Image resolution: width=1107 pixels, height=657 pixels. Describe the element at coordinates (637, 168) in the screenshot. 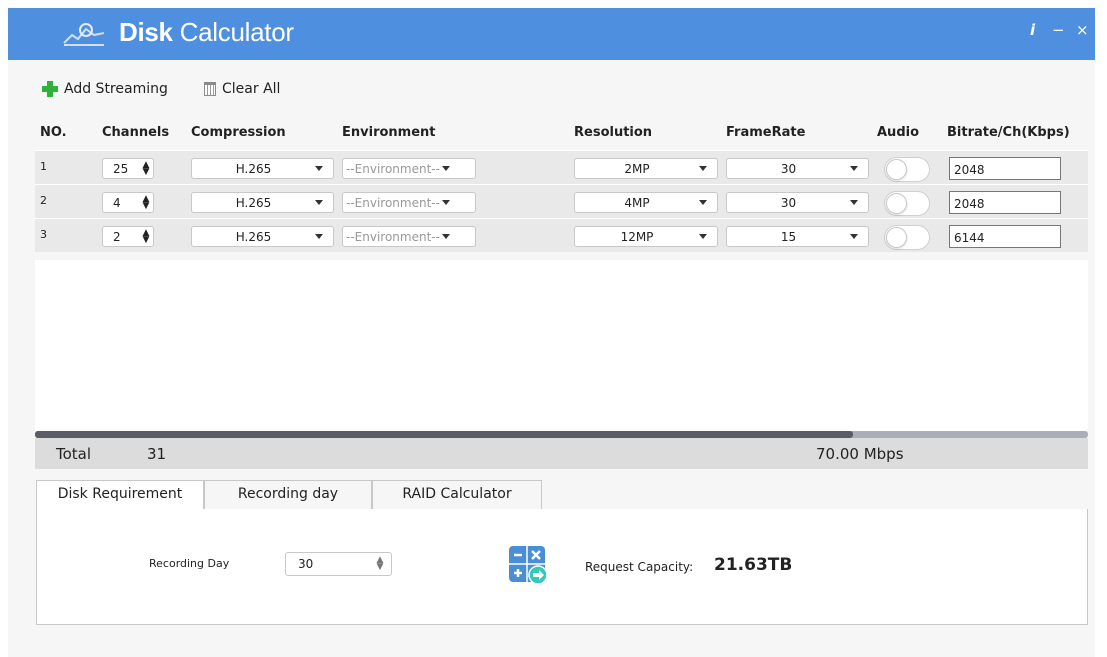

I see `resolution-value: 2MP` at that location.